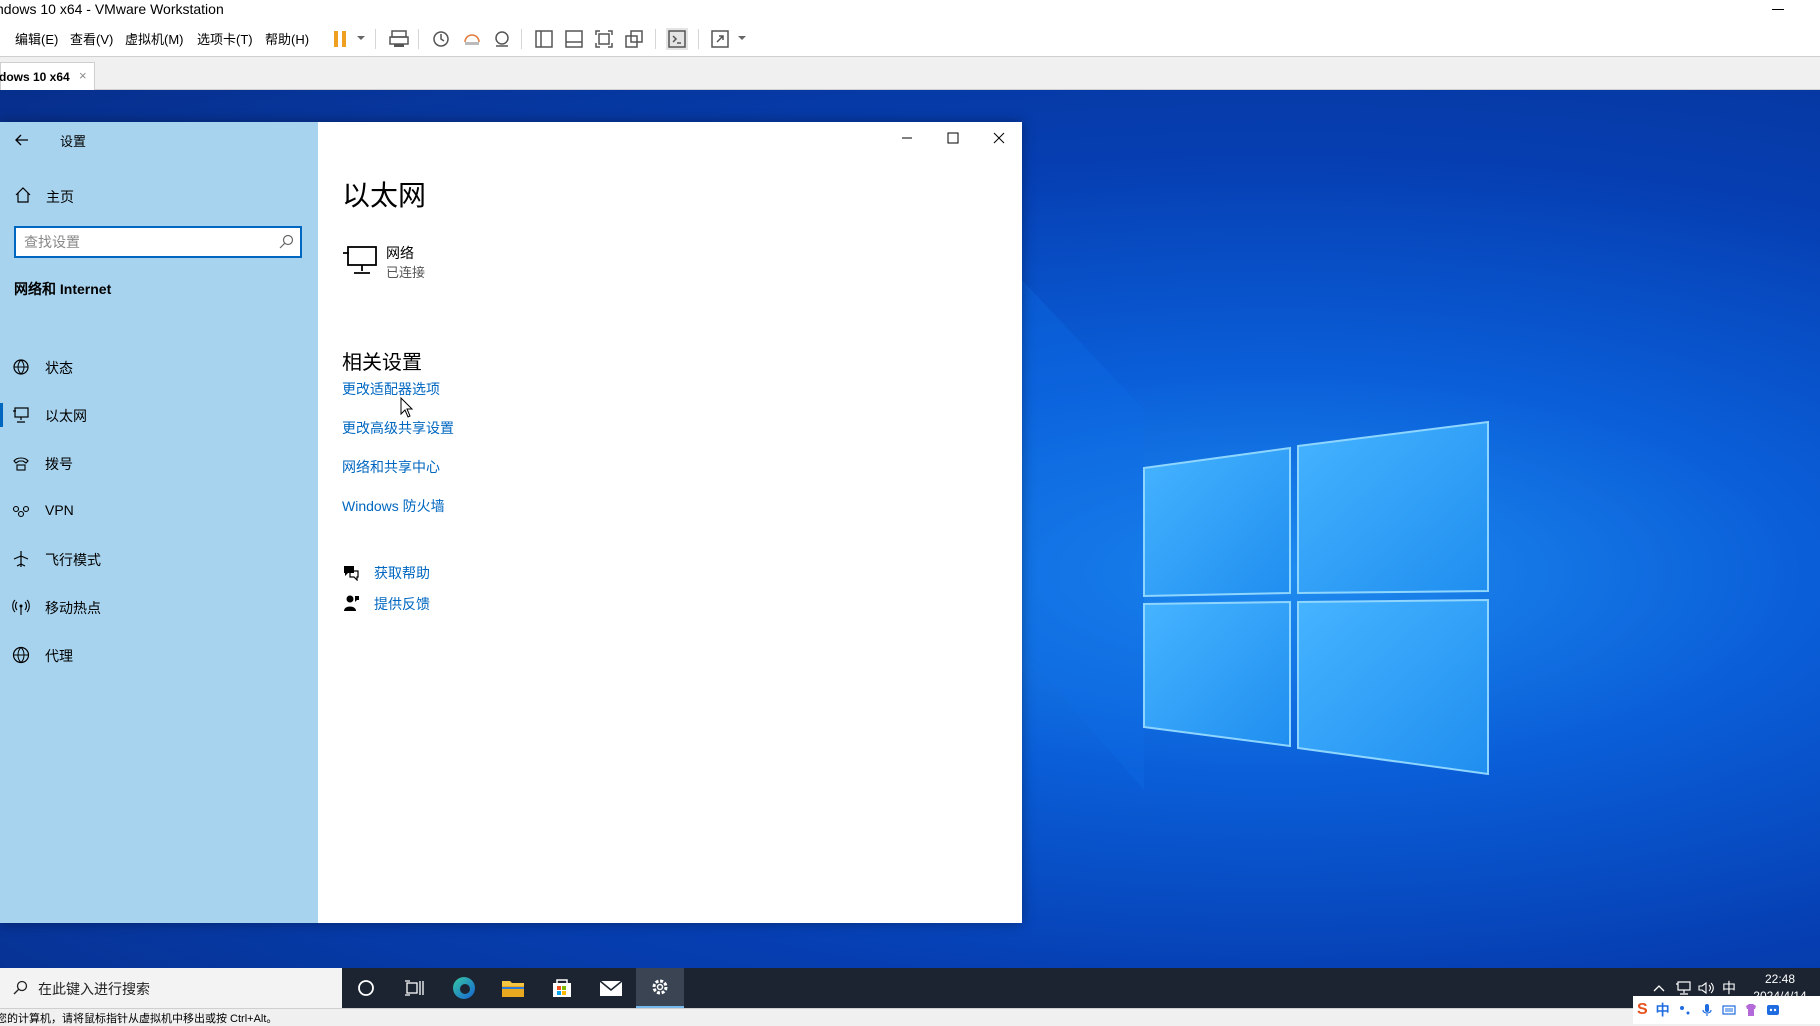 This screenshot has height=1026, width=1820. What do you see at coordinates (366, 988) in the screenshot?
I see `cortana-icon` at bounding box center [366, 988].